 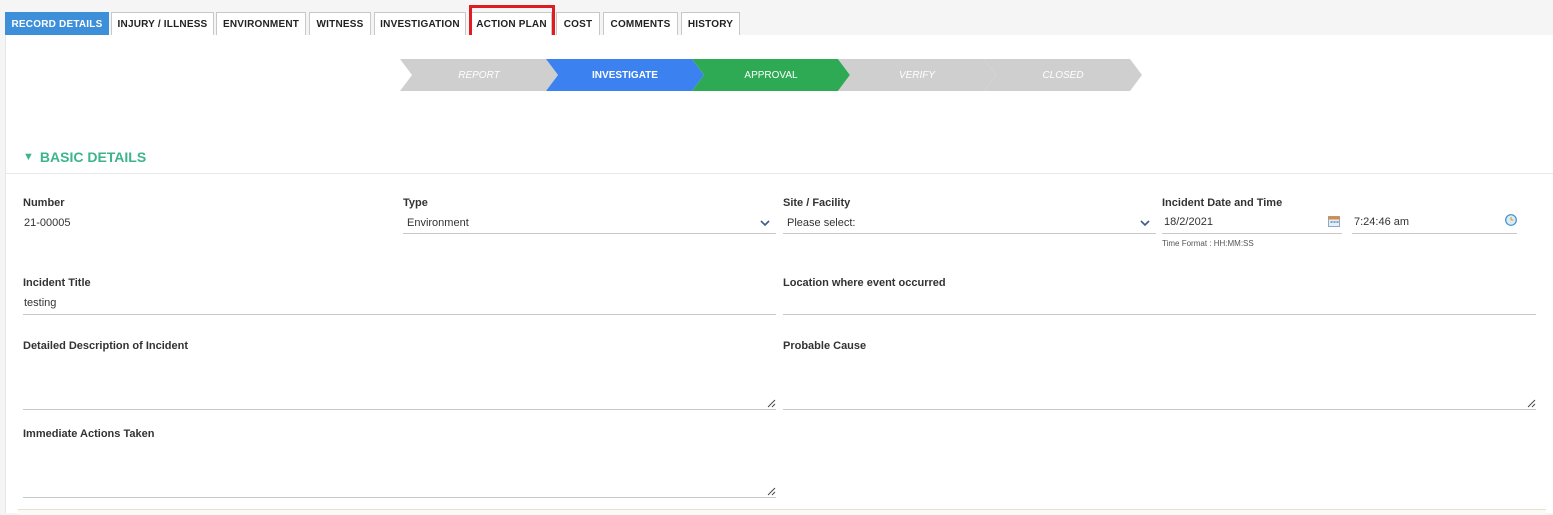 I want to click on incident-date-value: 18/2/2021, so click(x=1188, y=222).